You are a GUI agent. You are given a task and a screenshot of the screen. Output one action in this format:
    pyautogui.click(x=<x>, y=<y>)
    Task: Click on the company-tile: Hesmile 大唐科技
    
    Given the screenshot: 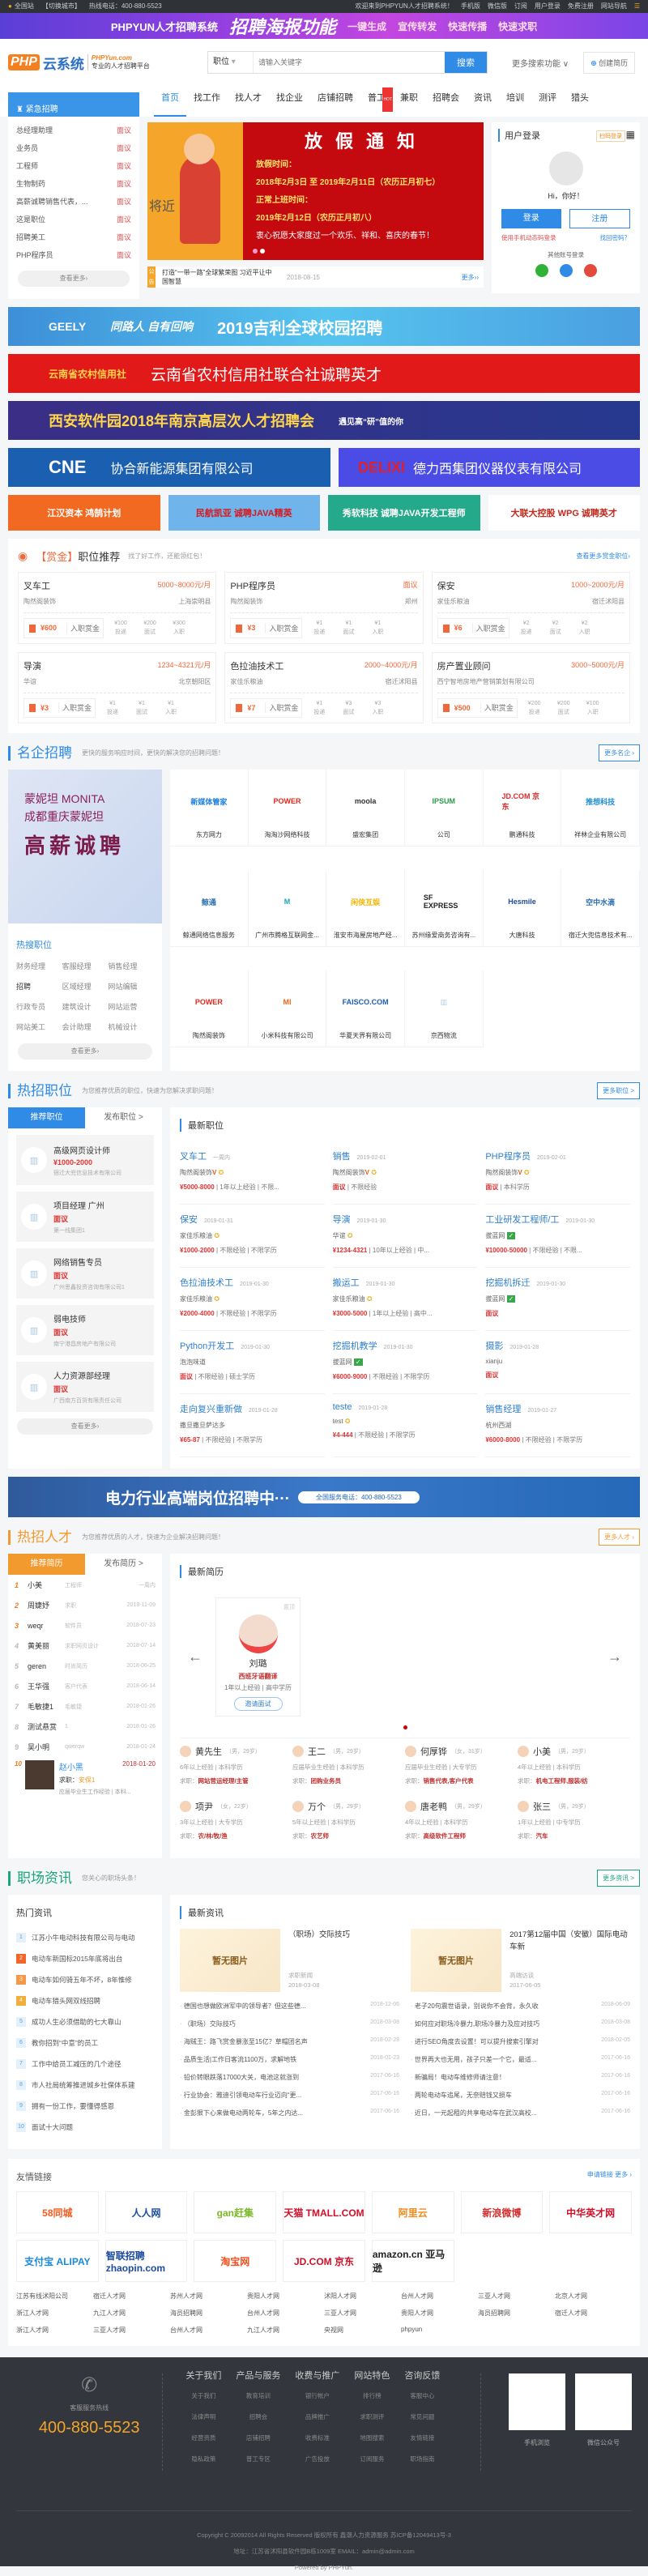 What is the action you would take?
    pyautogui.click(x=522, y=909)
    